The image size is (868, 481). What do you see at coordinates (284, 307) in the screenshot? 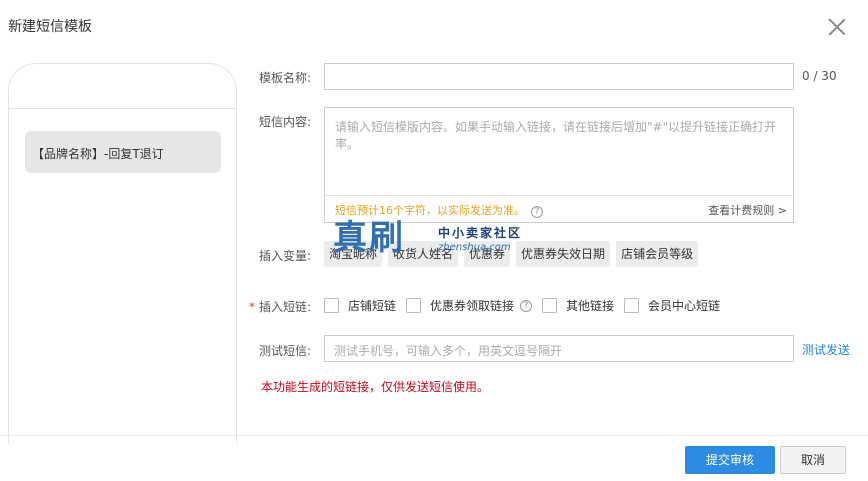
I see `short-links-label-text: 插入短链:` at bounding box center [284, 307].